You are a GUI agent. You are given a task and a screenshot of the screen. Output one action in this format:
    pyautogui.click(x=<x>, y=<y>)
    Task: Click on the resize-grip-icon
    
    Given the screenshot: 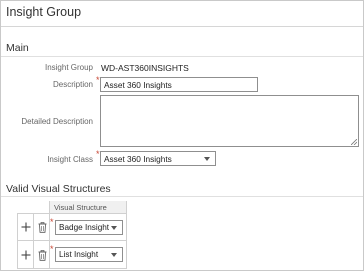 What is the action you would take?
    pyautogui.click(x=354, y=142)
    